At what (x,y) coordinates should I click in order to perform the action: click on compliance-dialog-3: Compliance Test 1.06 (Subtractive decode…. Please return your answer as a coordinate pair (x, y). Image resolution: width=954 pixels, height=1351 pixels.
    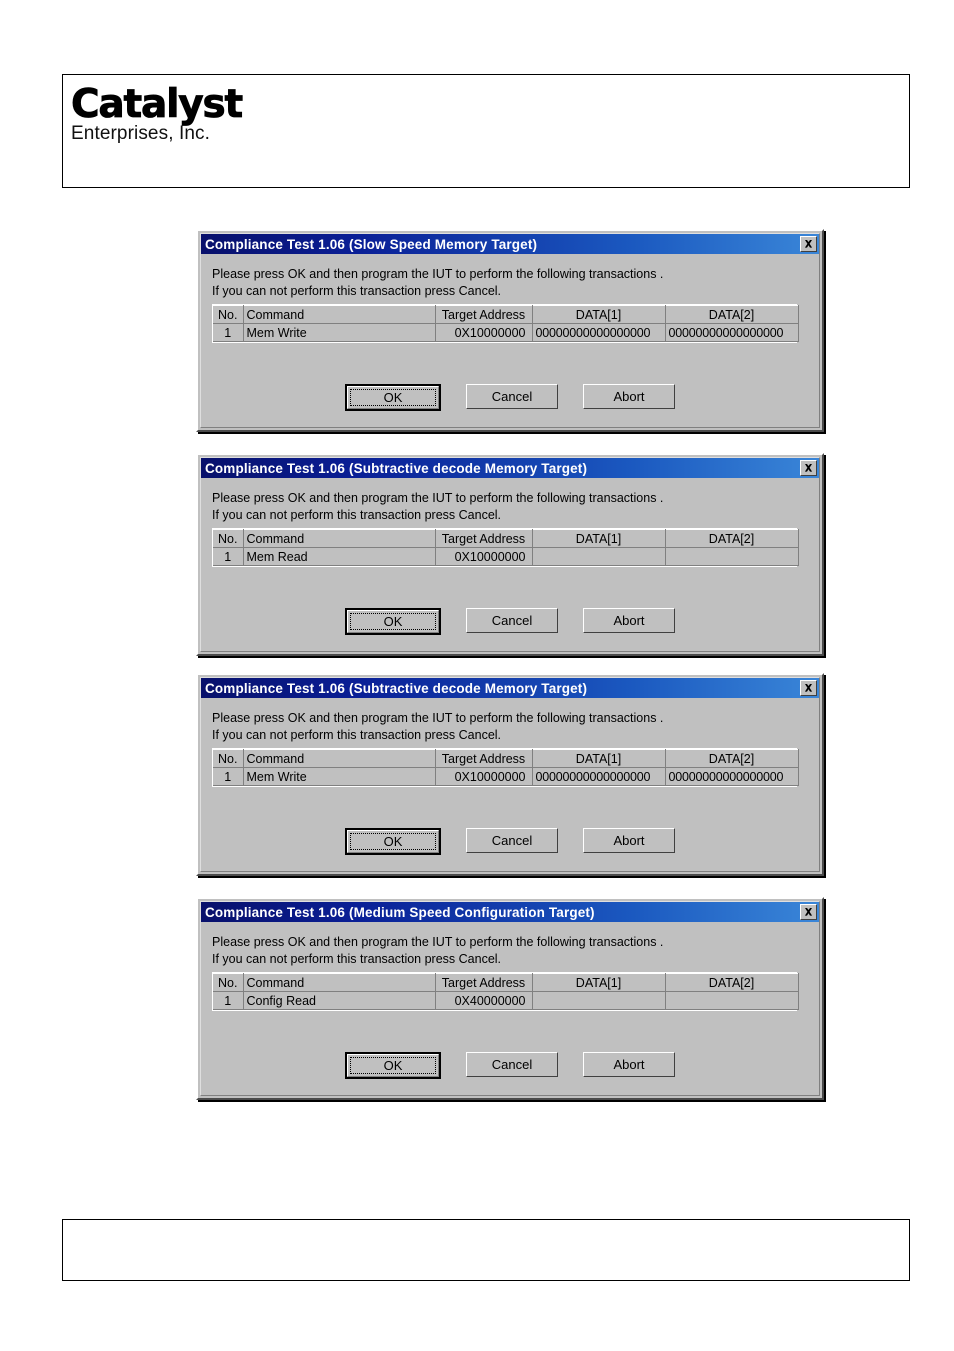
    Looking at the image, I should click on (510, 774).